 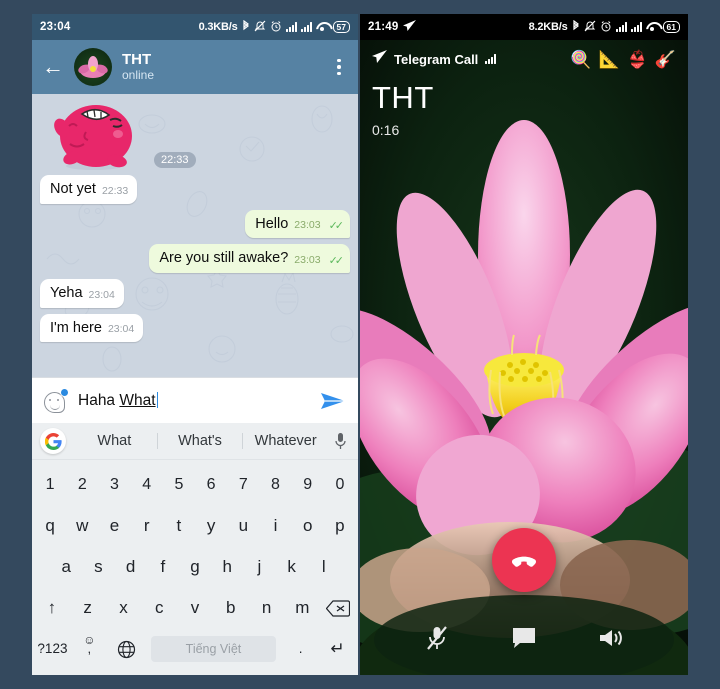 What do you see at coordinates (224, 258) in the screenshot?
I see `message-text: Are you still awake?` at bounding box center [224, 258].